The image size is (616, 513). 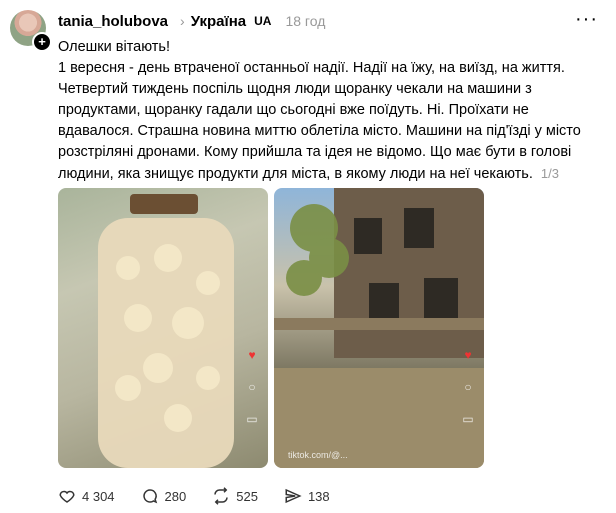 I want to click on like-button: 4 304, so click(x=86, y=496).